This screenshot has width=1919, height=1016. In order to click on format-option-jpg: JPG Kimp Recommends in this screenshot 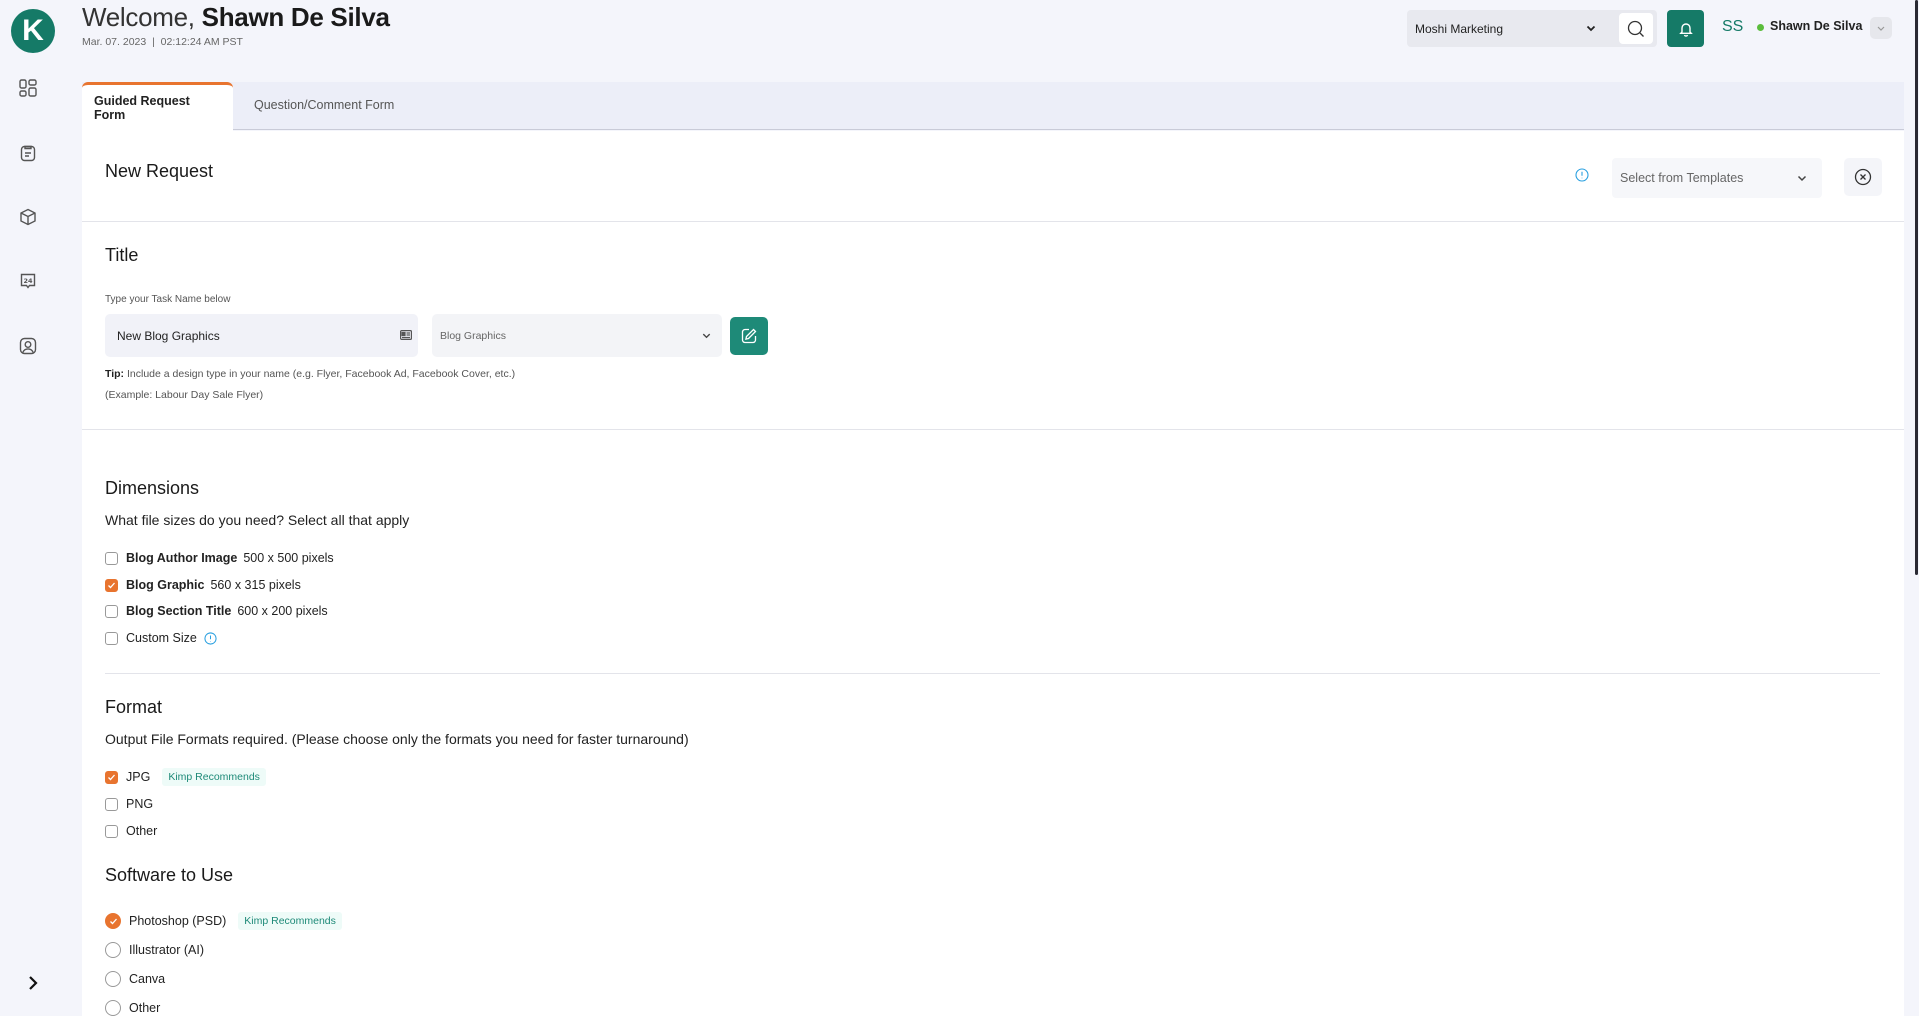, I will do `click(185, 777)`.